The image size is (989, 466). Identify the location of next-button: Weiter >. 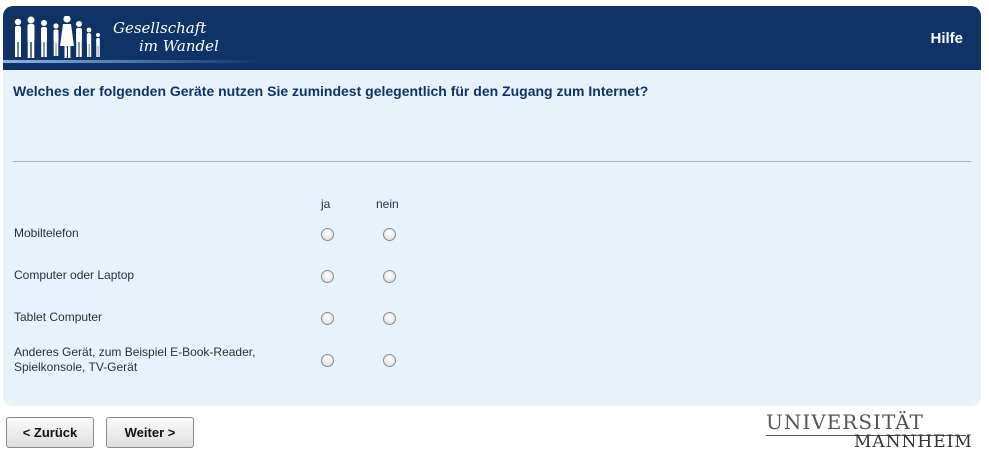
(150, 432).